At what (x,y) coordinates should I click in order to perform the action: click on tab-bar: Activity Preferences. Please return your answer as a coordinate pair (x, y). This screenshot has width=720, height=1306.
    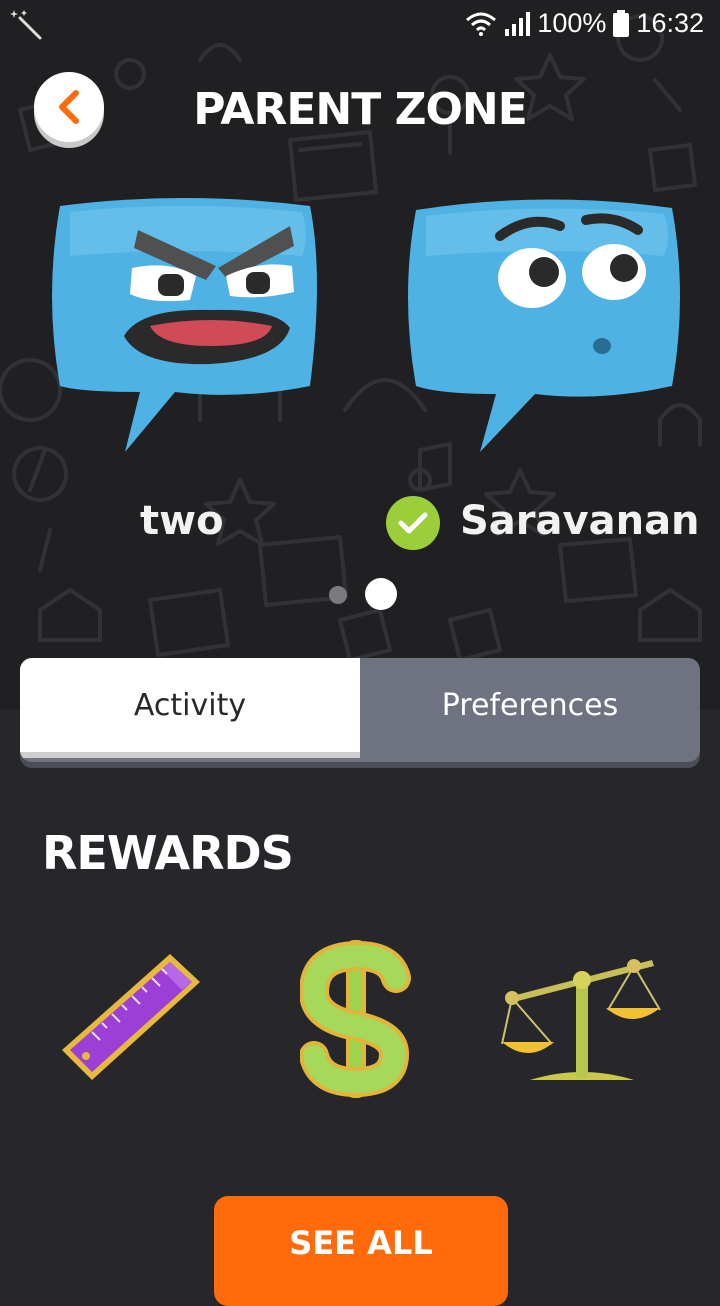
    Looking at the image, I should click on (360, 710).